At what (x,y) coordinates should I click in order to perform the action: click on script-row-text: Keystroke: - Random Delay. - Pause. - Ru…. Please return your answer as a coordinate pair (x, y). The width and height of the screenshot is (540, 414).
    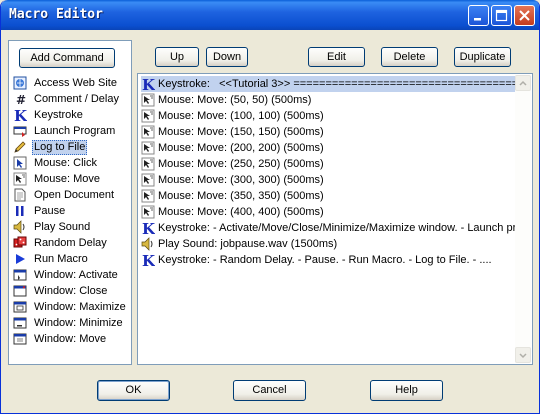
    Looking at the image, I should click on (325, 260).